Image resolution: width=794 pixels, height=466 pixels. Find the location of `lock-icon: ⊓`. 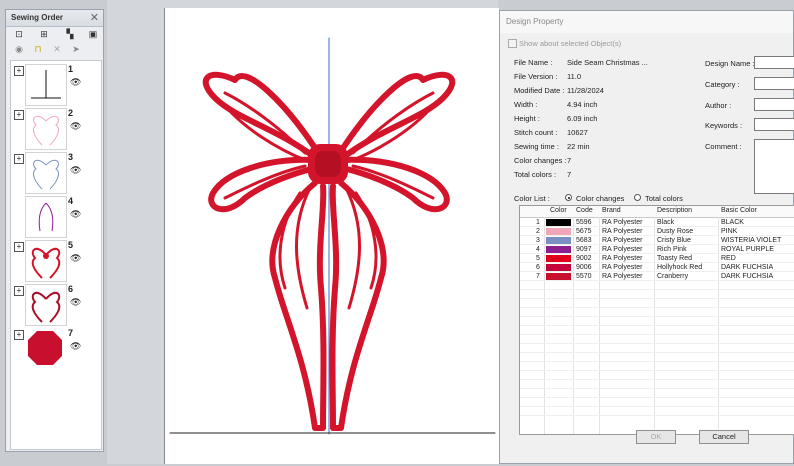

lock-icon: ⊓ is located at coordinates (38, 49).